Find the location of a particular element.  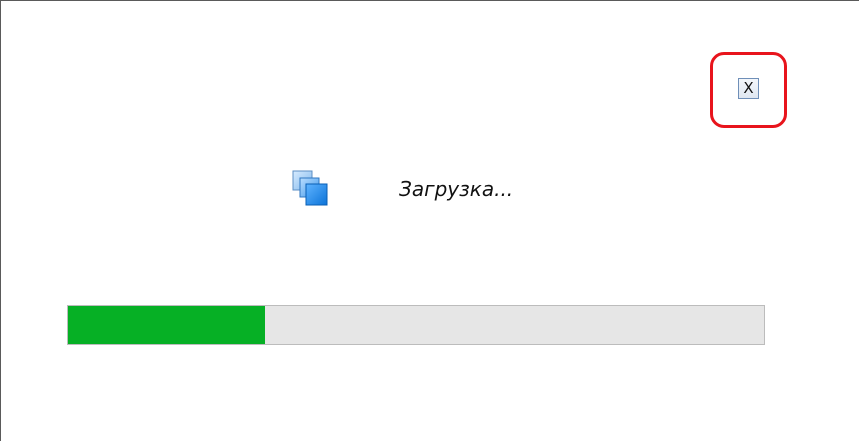

progress-bar is located at coordinates (416, 325).